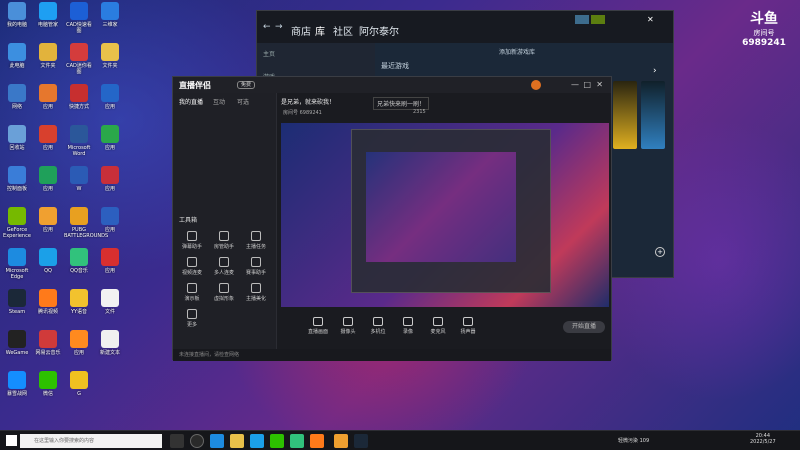 The width and height of the screenshot is (800, 450). Describe the element at coordinates (763, 439) in the screenshot. I see `clock: 20:44 2022/5/27` at that location.